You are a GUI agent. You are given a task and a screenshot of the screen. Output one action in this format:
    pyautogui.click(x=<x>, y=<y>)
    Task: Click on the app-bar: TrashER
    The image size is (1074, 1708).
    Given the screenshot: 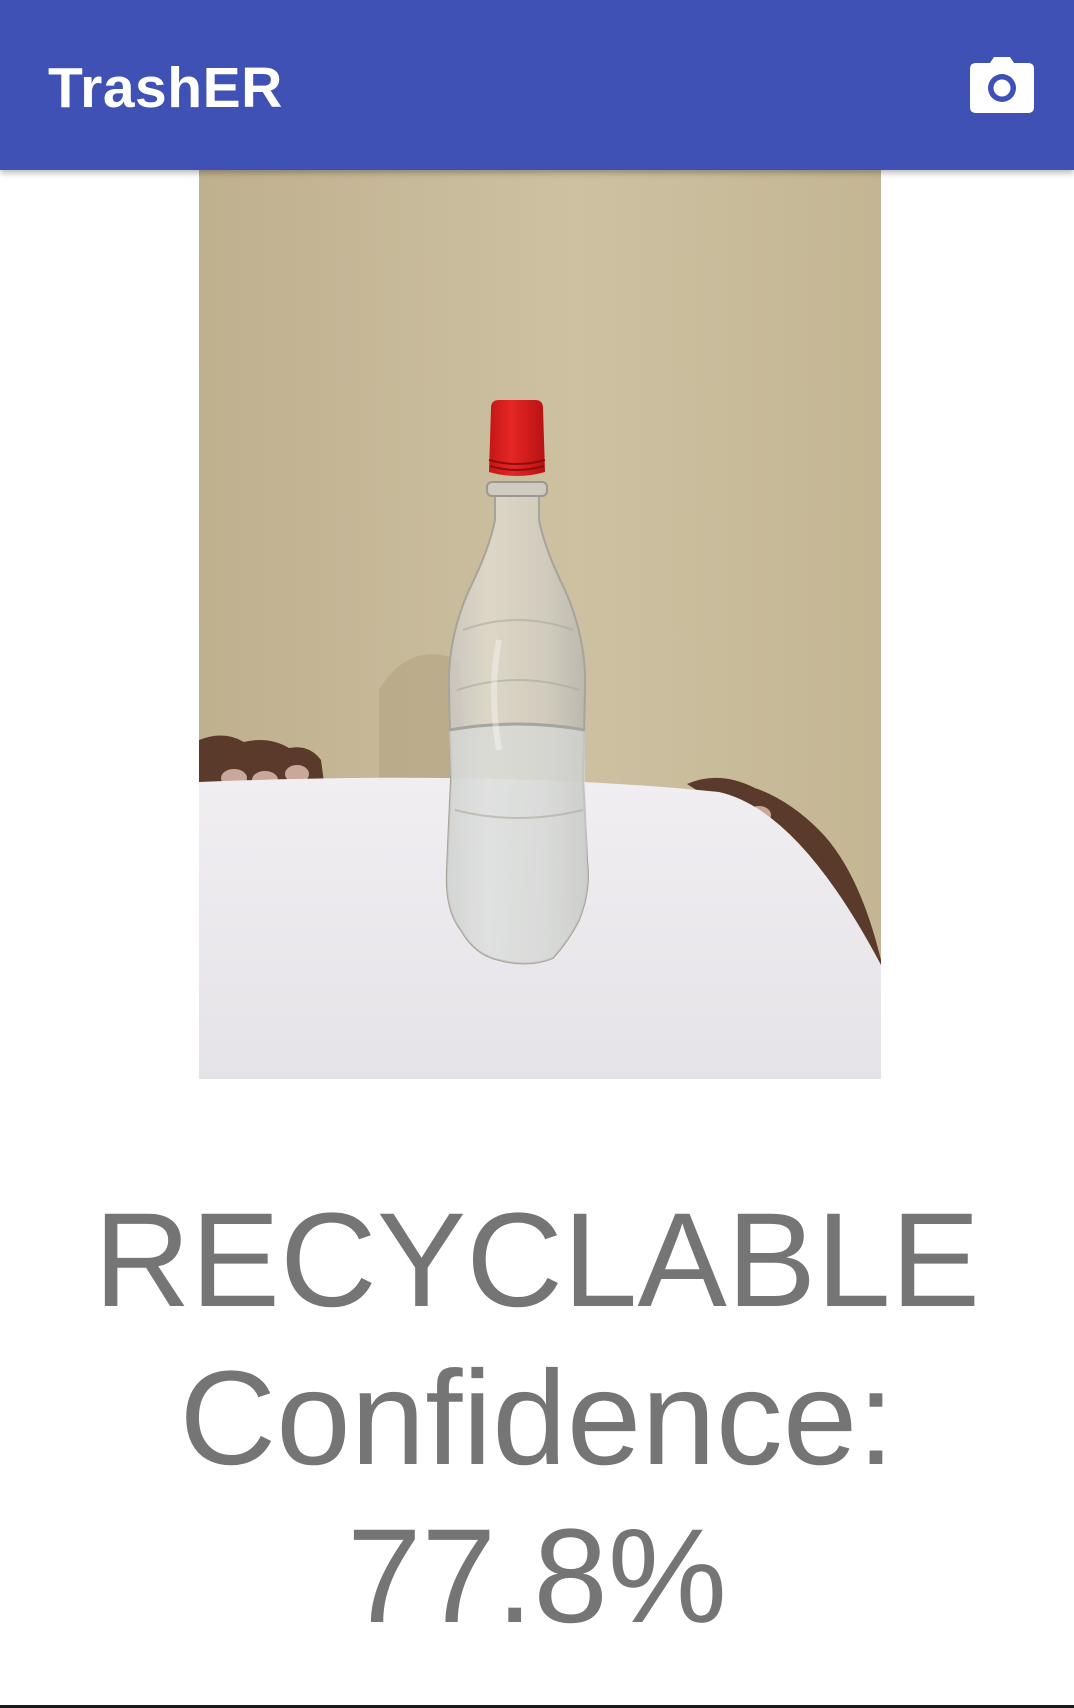 What is the action you would take?
    pyautogui.click(x=537, y=85)
    